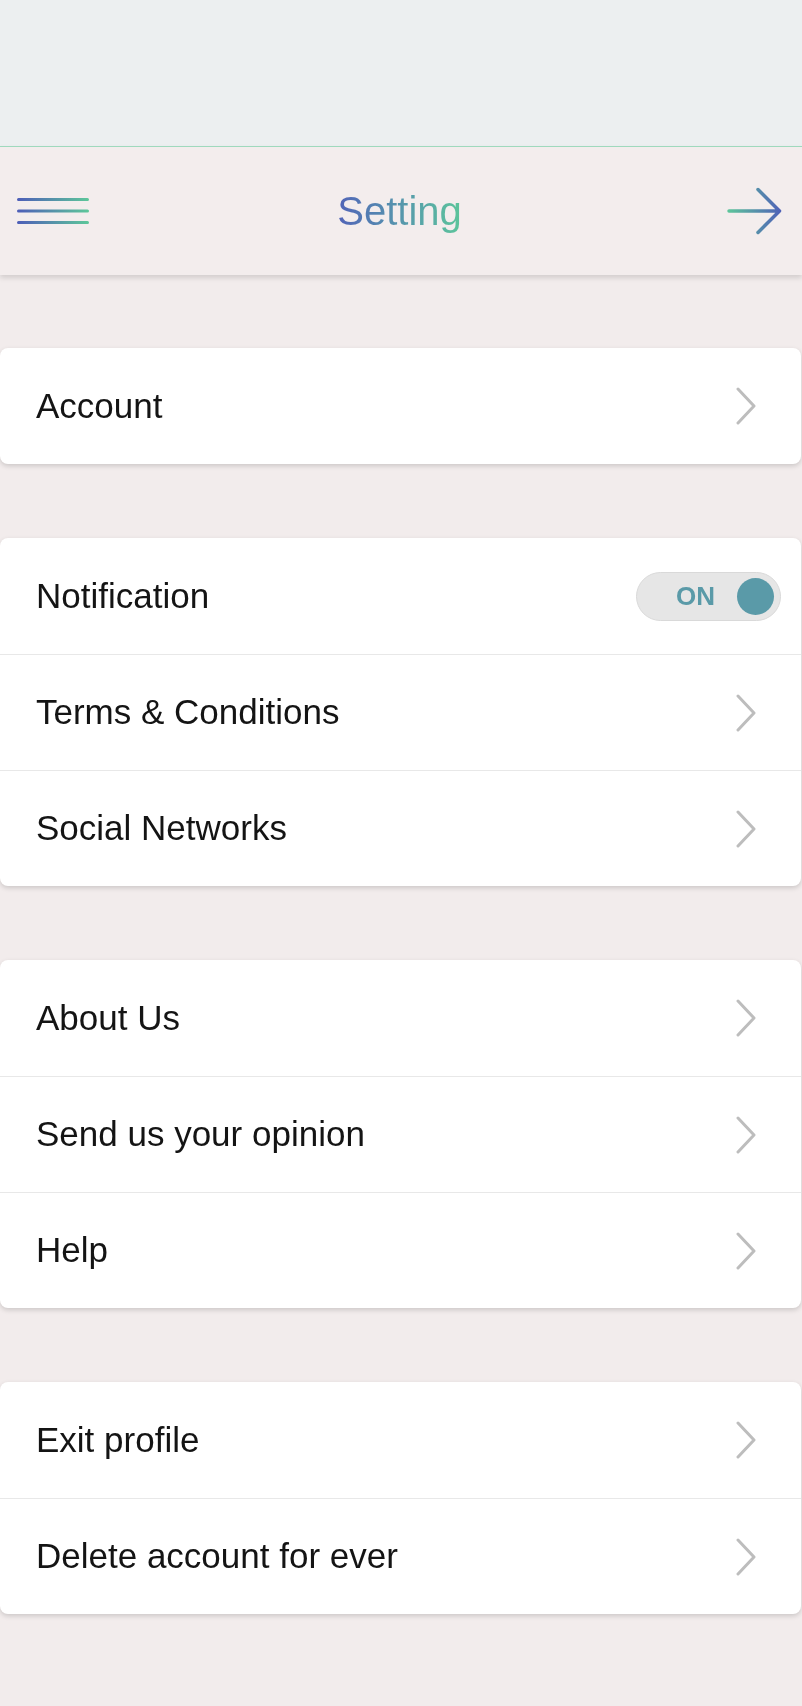 The width and height of the screenshot is (802, 1706). I want to click on menu-icon, so click(53, 211).